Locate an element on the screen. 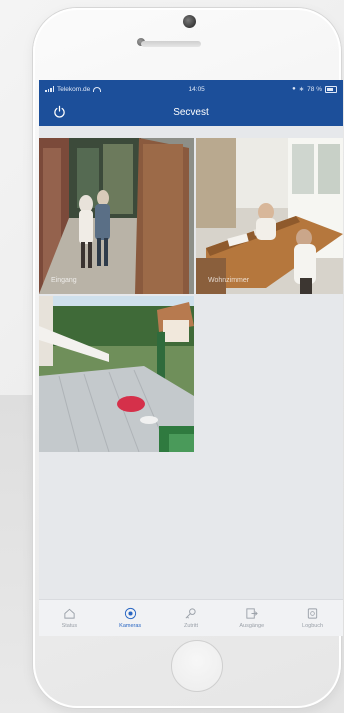  tab-ausgaenge: Ausgänge is located at coordinates (252, 618).